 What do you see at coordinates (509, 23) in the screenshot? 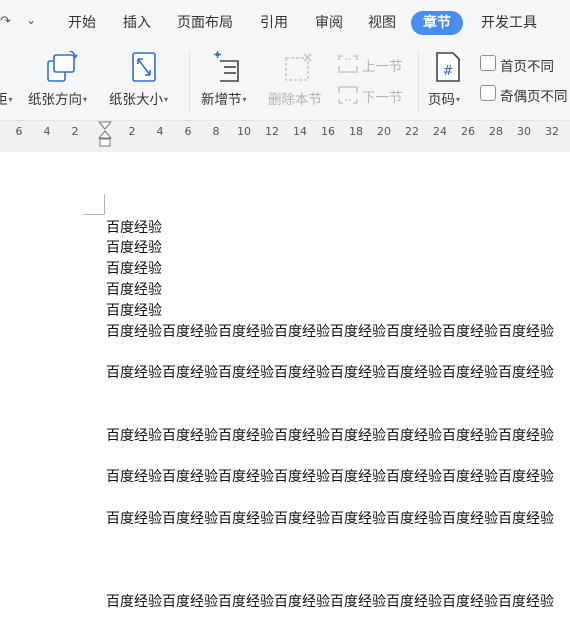
I see `tab-developer: 开发工具` at bounding box center [509, 23].